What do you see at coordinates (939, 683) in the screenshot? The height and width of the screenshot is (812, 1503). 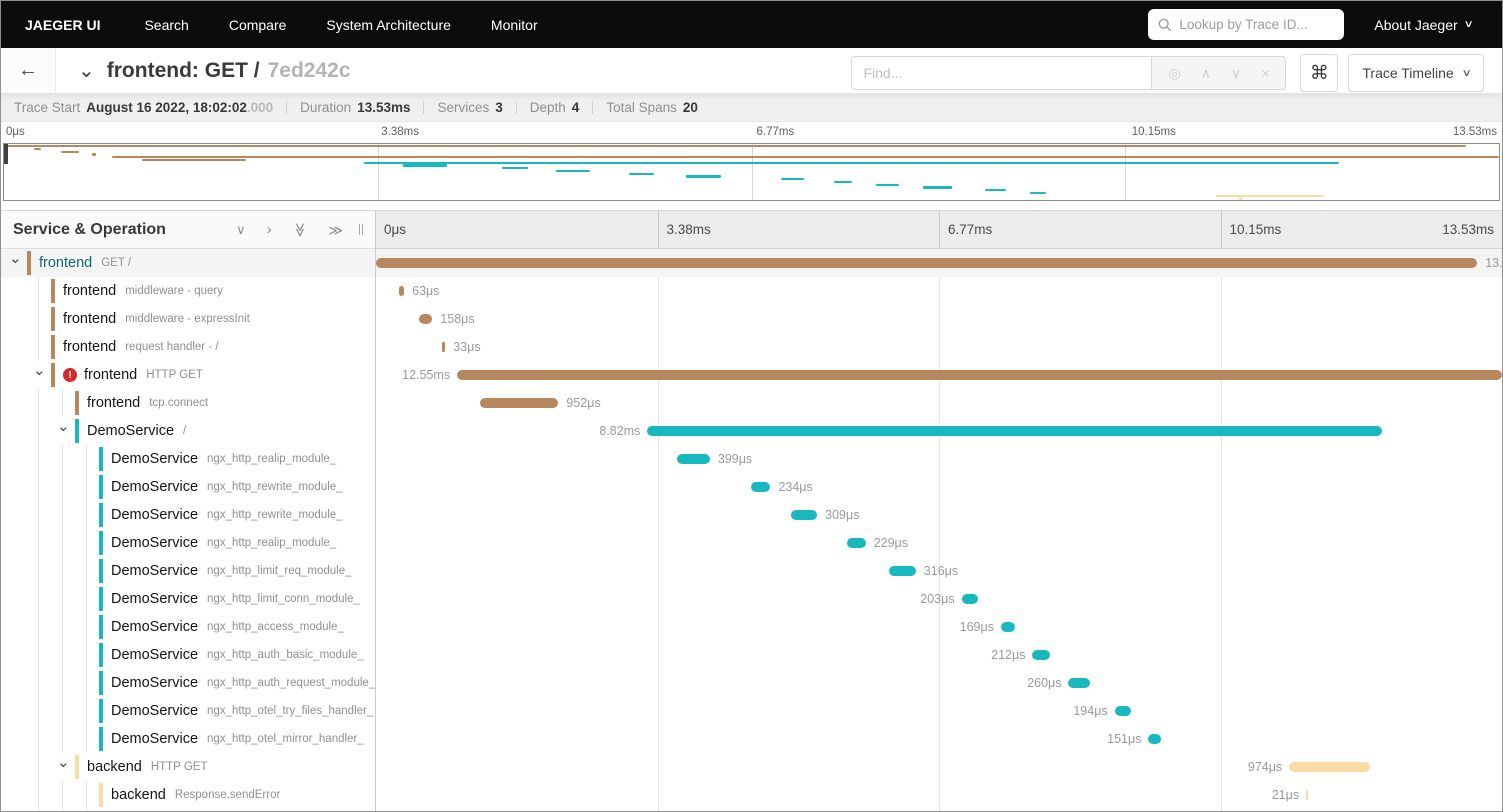 I see `span-timeline-row: 260μs` at bounding box center [939, 683].